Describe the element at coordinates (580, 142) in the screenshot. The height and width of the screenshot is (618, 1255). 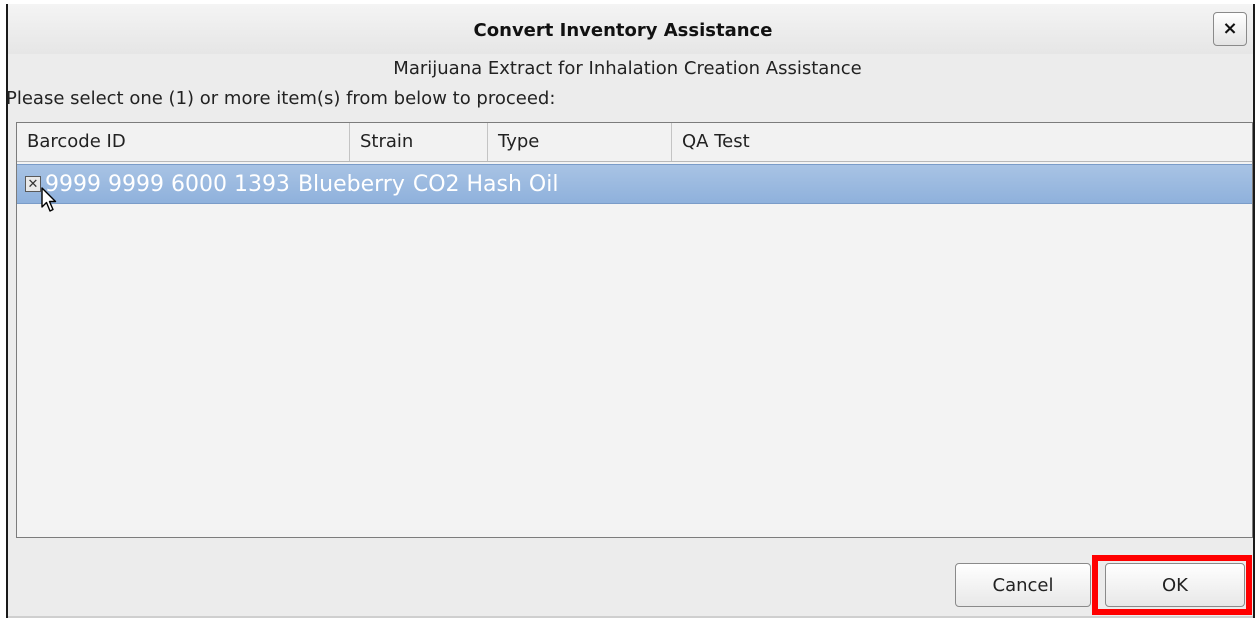
I see `column-header-type: Type` at that location.